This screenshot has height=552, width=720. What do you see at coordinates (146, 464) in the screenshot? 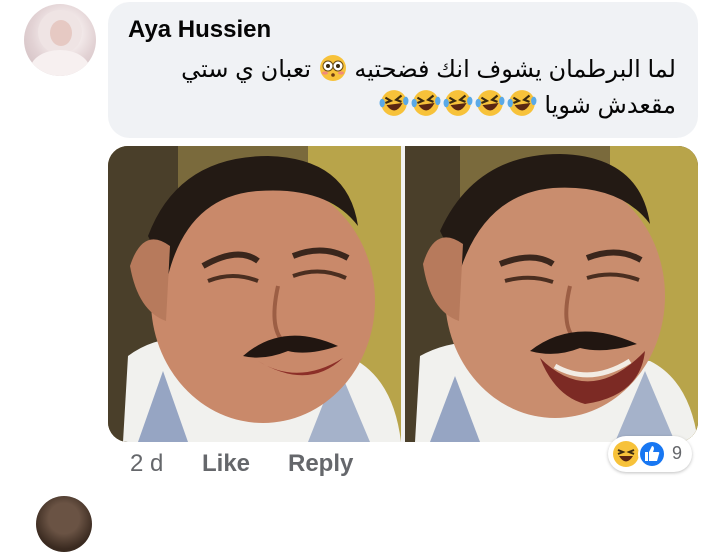
I see `comment-timestamp: 2 d` at bounding box center [146, 464].